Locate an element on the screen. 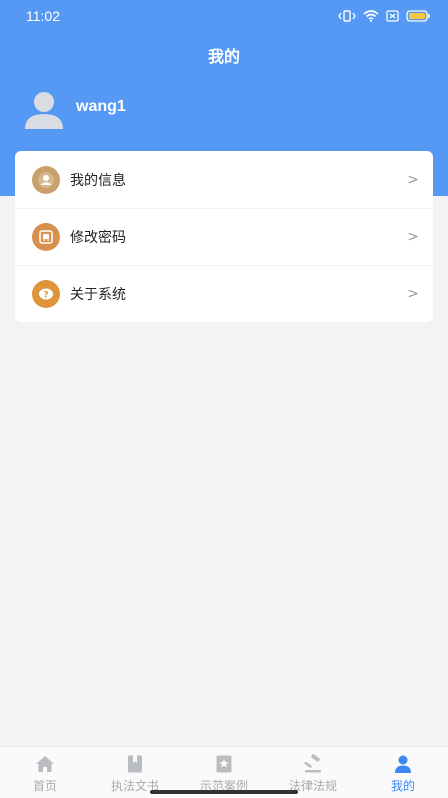 The height and width of the screenshot is (798, 448). menu-item-label: 关于系统 is located at coordinates (98, 295).